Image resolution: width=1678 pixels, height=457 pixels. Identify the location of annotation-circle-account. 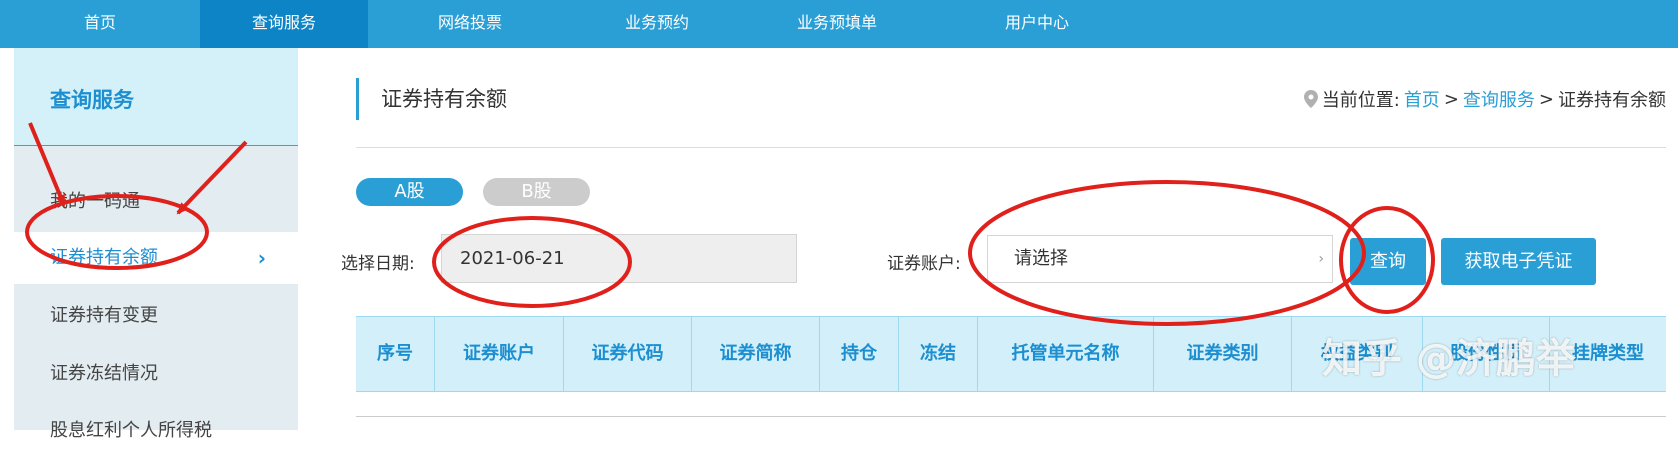
(1167, 253).